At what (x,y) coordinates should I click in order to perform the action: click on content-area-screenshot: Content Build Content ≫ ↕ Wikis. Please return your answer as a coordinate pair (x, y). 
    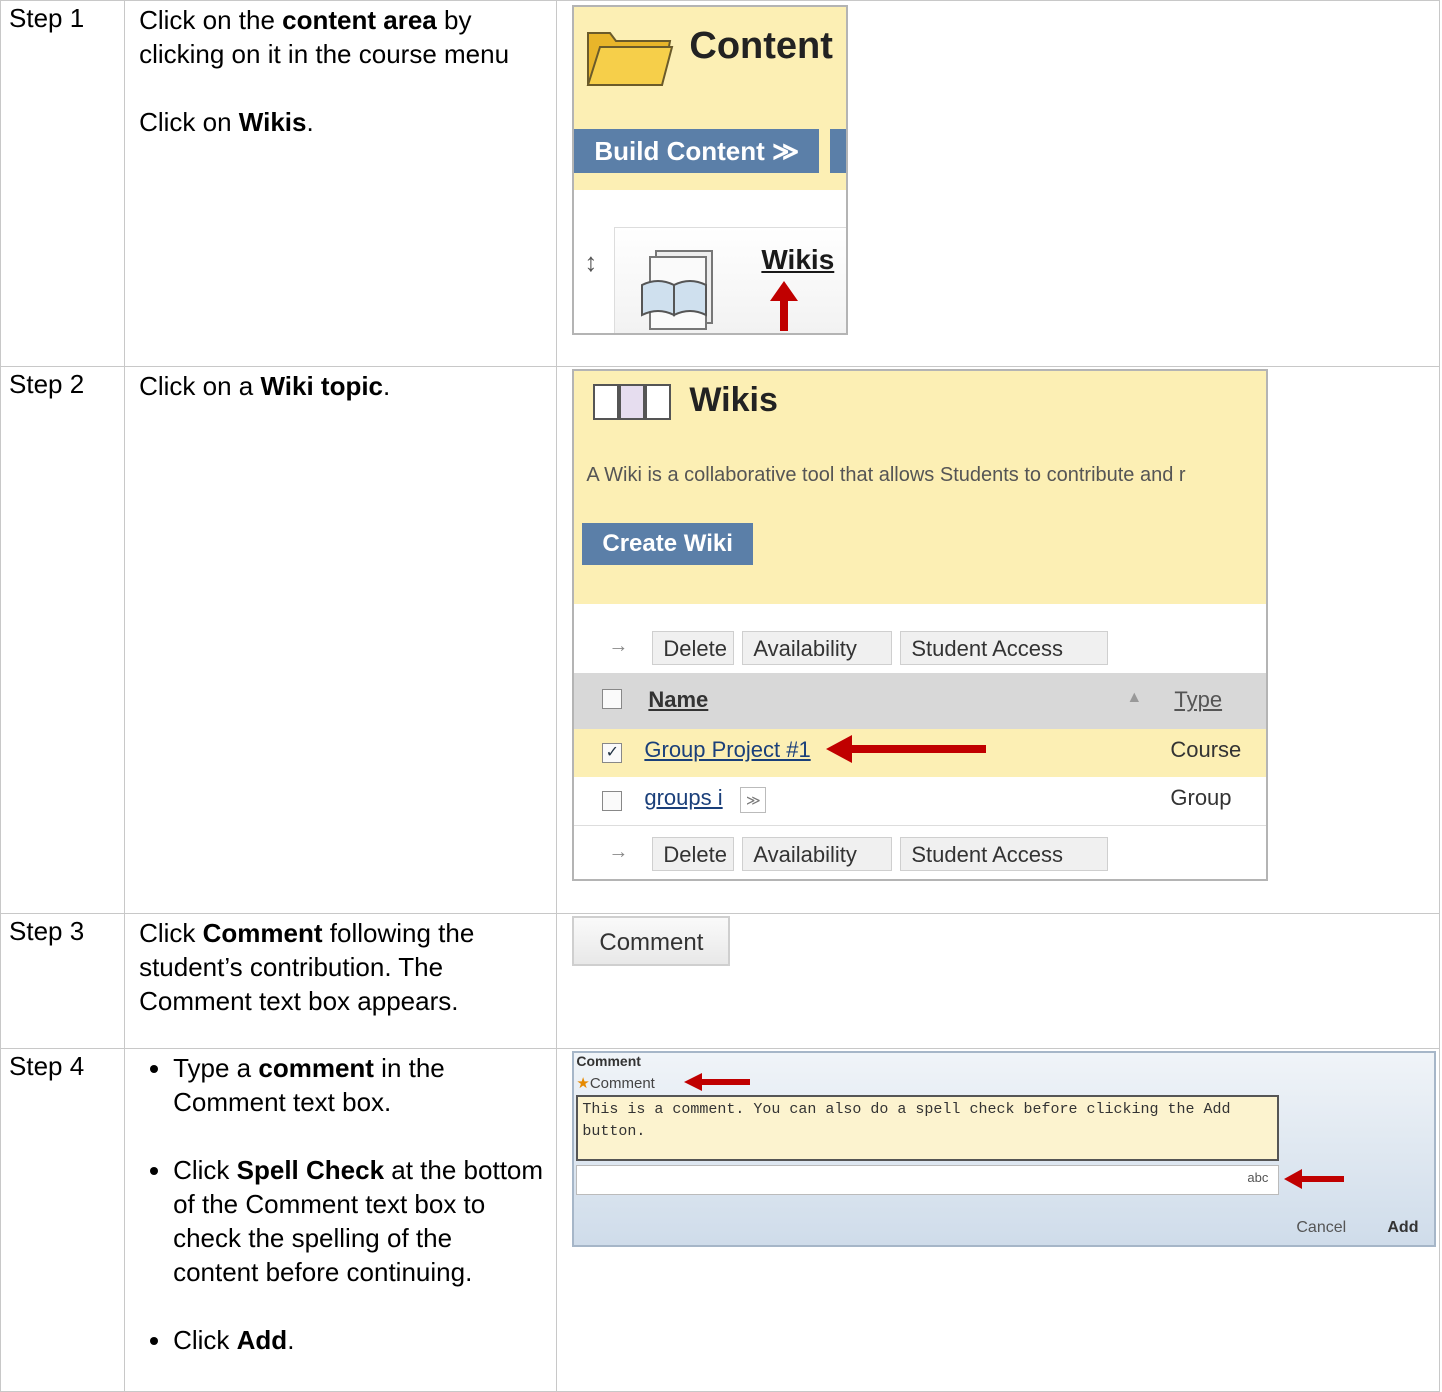
    Looking at the image, I should click on (710, 170).